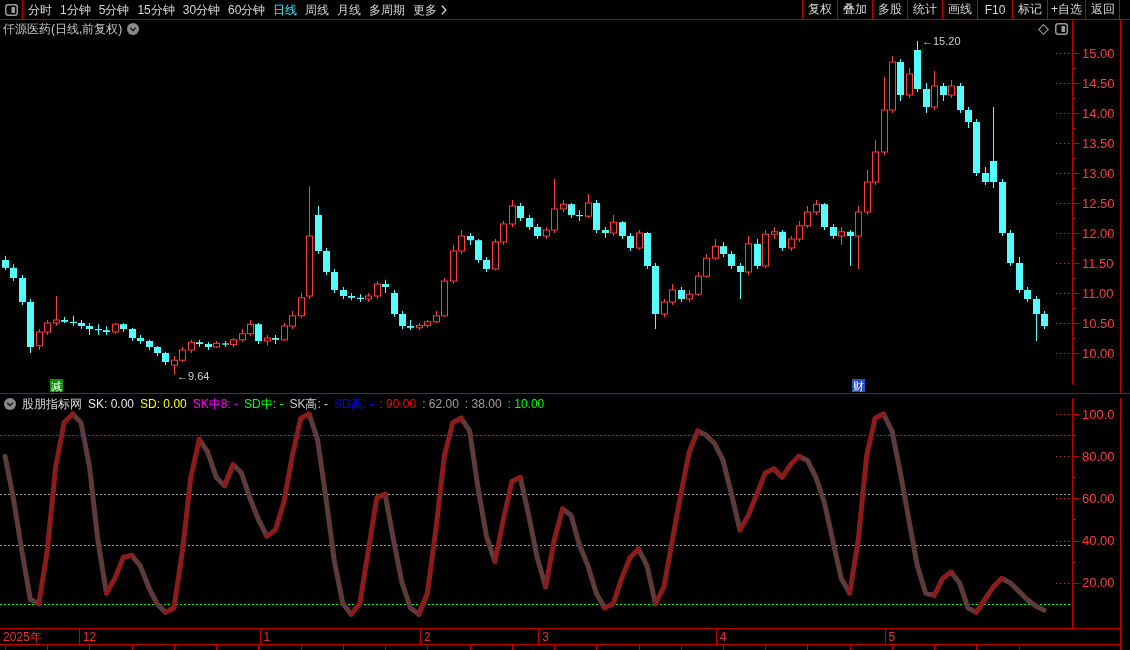  I want to click on axis-label: 11.50, so click(1098, 263).